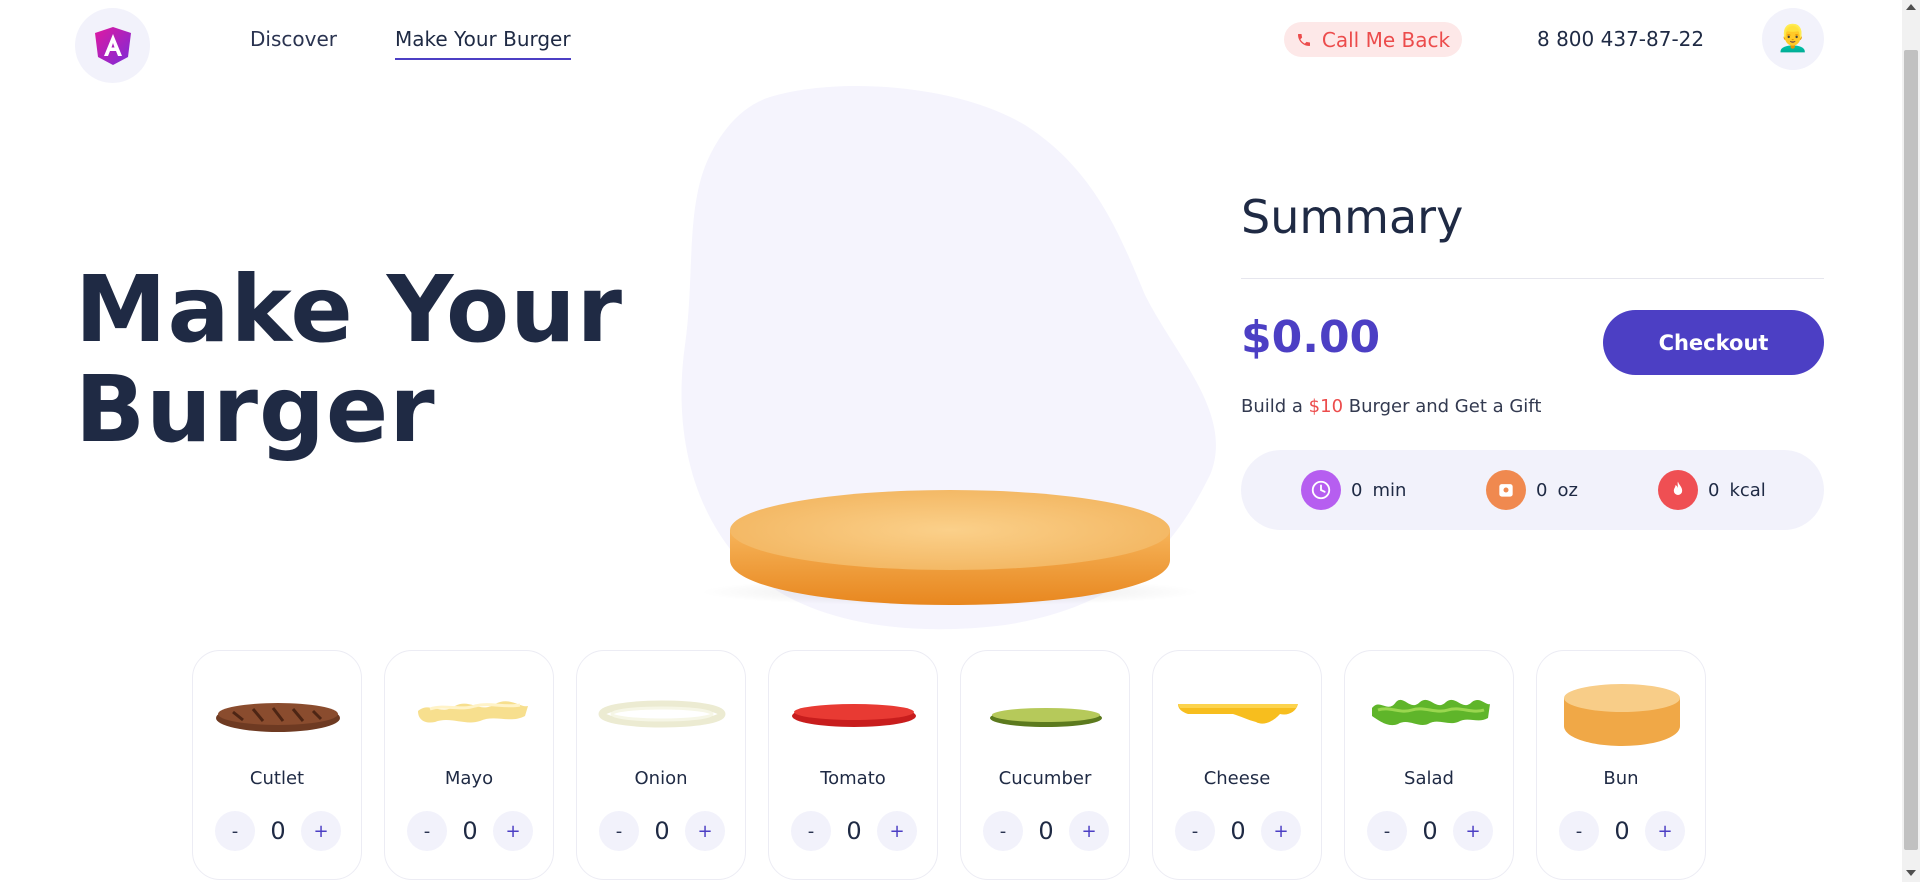  Describe the element at coordinates (293, 39) in the screenshot. I see `nav-discover: Discover` at that location.